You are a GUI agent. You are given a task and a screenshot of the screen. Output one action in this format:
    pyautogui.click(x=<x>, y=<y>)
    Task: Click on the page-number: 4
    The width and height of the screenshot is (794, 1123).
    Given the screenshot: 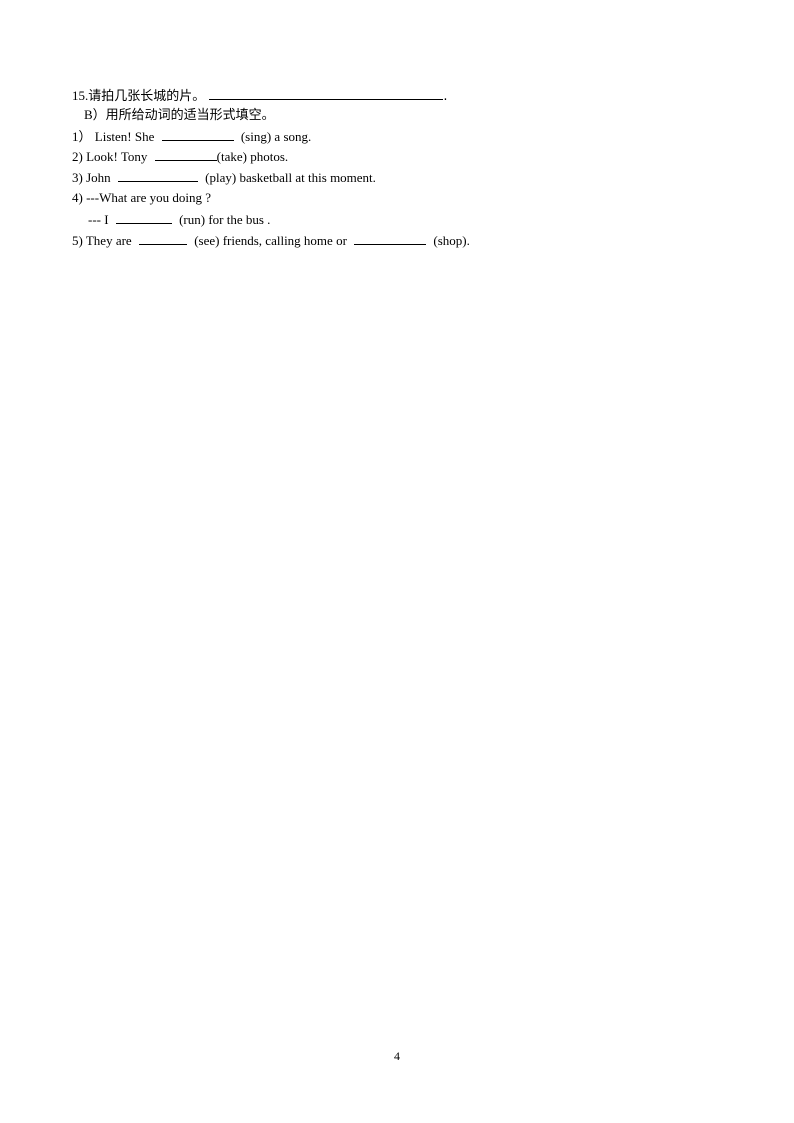 What is the action you would take?
    pyautogui.click(x=397, y=1056)
    